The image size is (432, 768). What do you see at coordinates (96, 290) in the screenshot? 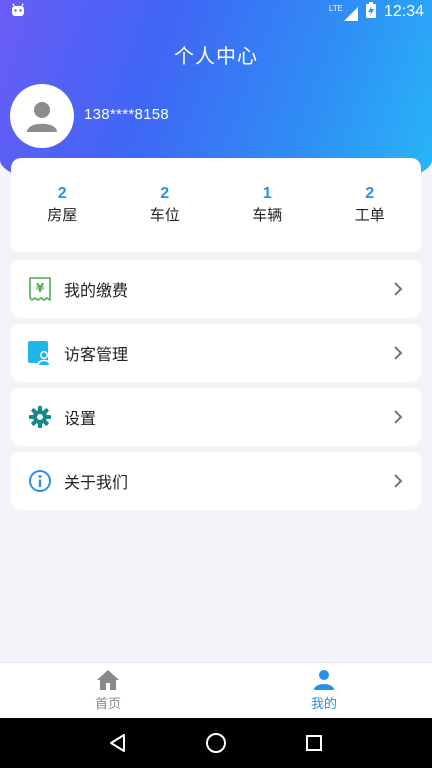
I see `menu-item-label: 我的缴费` at bounding box center [96, 290].